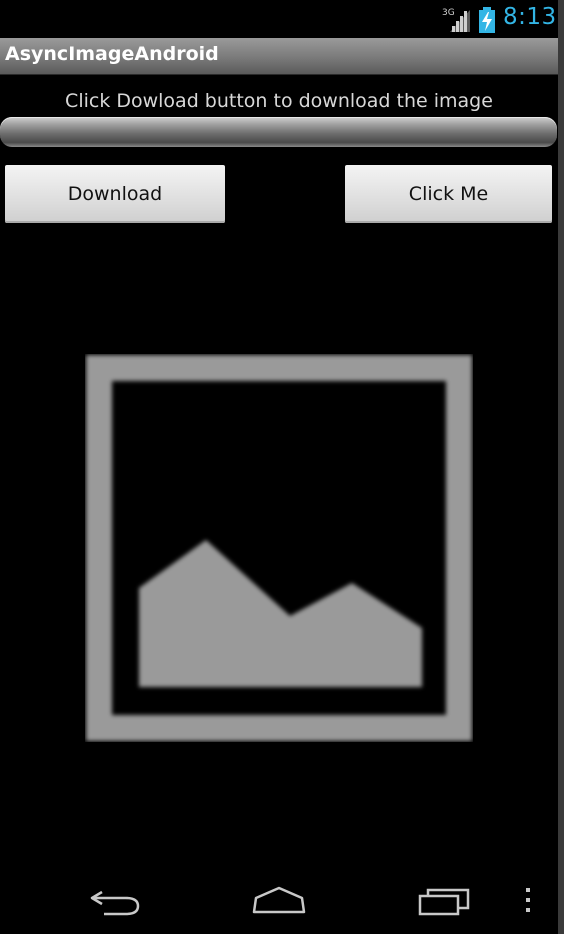 This screenshot has height=934, width=564. I want to click on status-bar: 3G 8:13, so click(279, 19).